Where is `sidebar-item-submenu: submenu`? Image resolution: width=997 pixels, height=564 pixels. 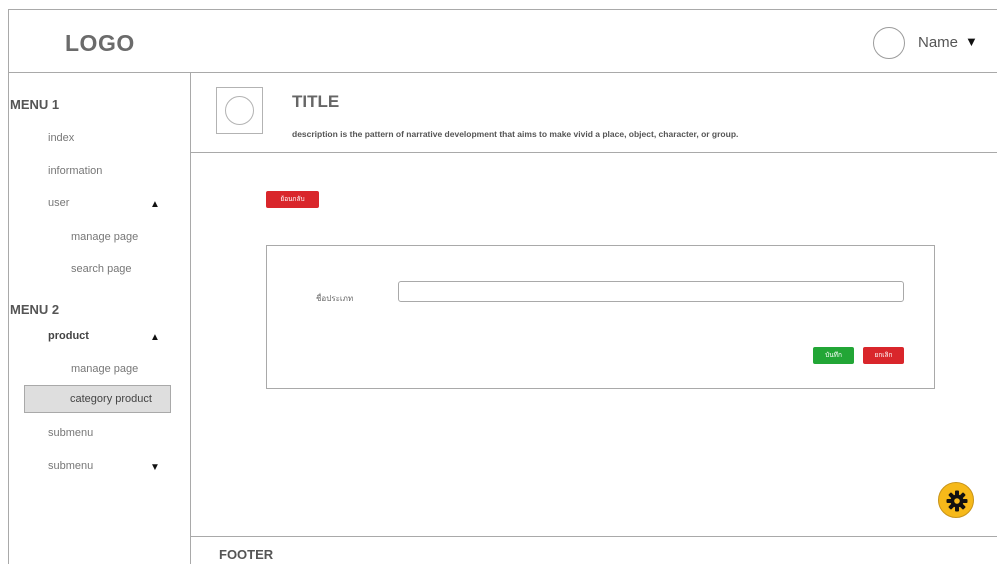
sidebar-item-submenu: submenu is located at coordinates (70, 433).